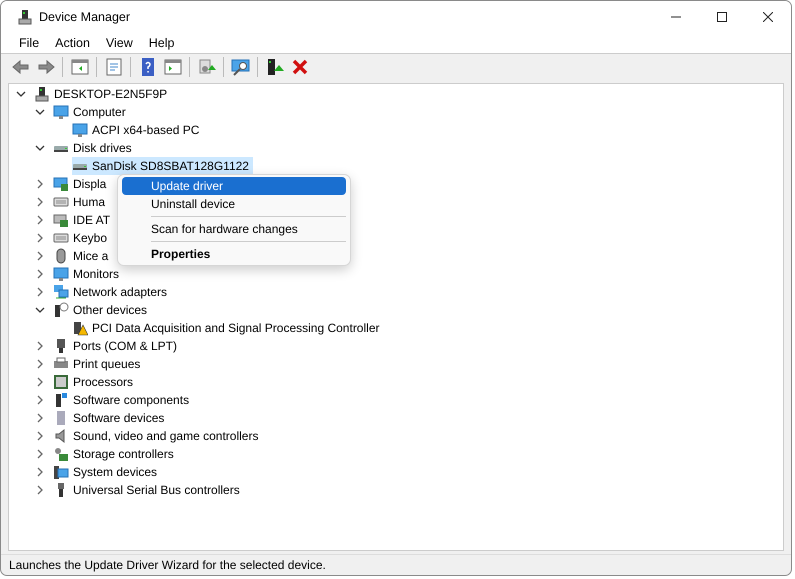  What do you see at coordinates (161, 43) in the screenshot?
I see `menu-item: Help` at bounding box center [161, 43].